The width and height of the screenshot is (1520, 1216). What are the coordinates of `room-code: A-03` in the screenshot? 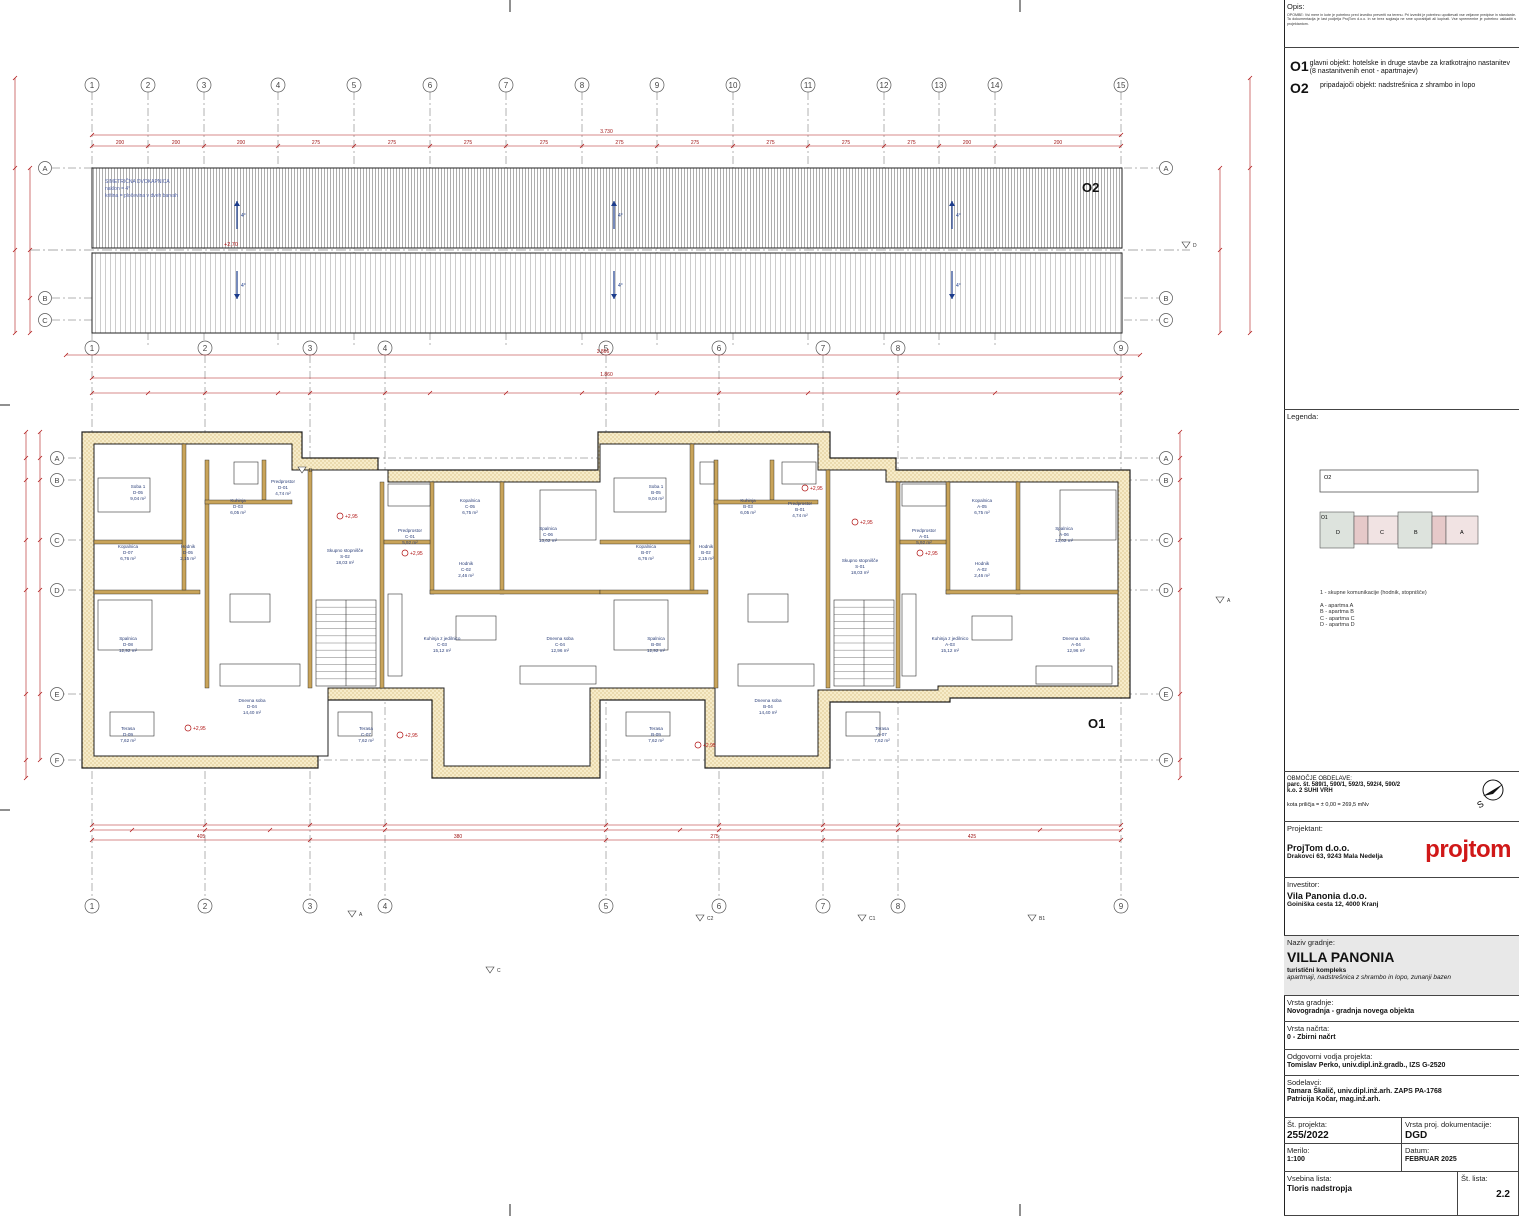 It's located at (950, 644).